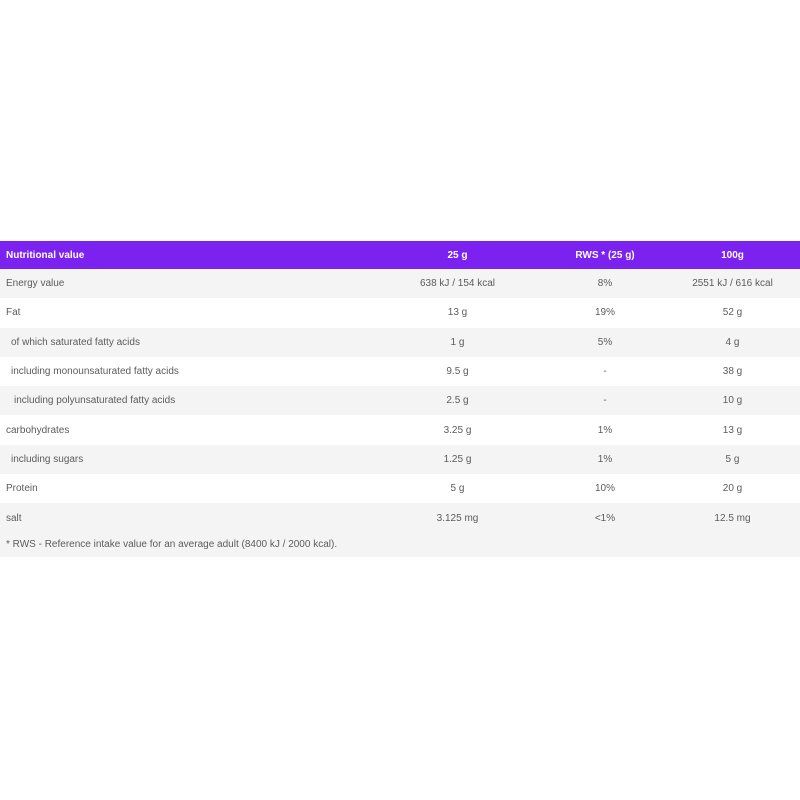 This screenshot has width=800, height=800. Describe the element at coordinates (95, 372) in the screenshot. I see `row-name: including monounsaturated fatty acids` at that location.